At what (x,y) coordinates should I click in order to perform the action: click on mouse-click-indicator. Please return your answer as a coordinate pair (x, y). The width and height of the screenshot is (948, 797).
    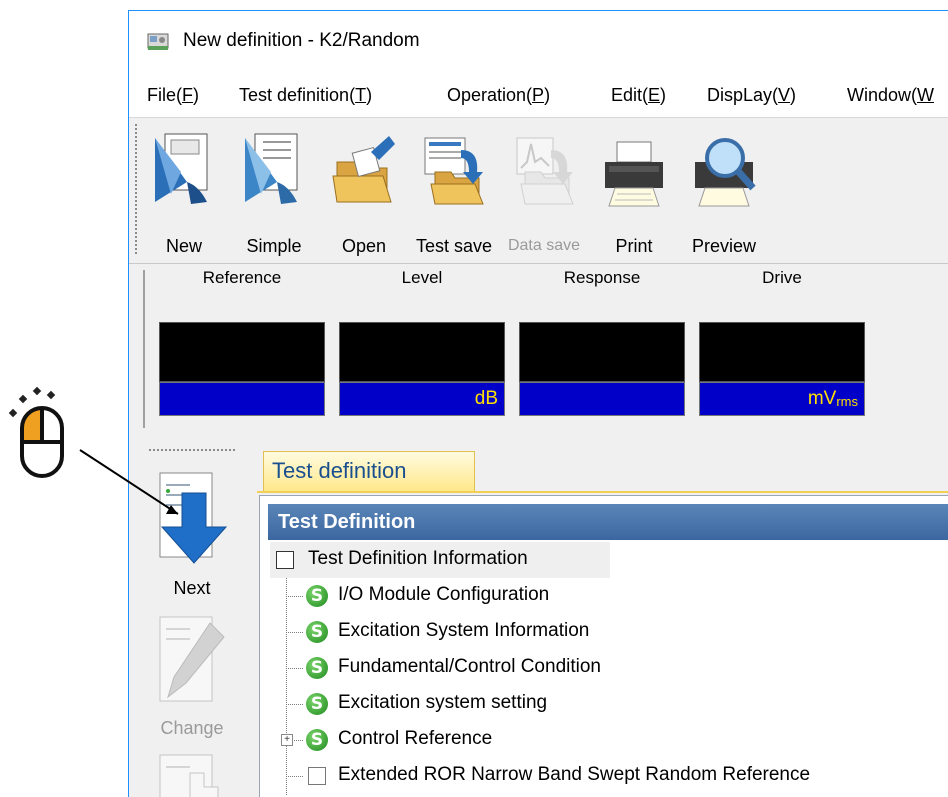
    Looking at the image, I should click on (48, 437).